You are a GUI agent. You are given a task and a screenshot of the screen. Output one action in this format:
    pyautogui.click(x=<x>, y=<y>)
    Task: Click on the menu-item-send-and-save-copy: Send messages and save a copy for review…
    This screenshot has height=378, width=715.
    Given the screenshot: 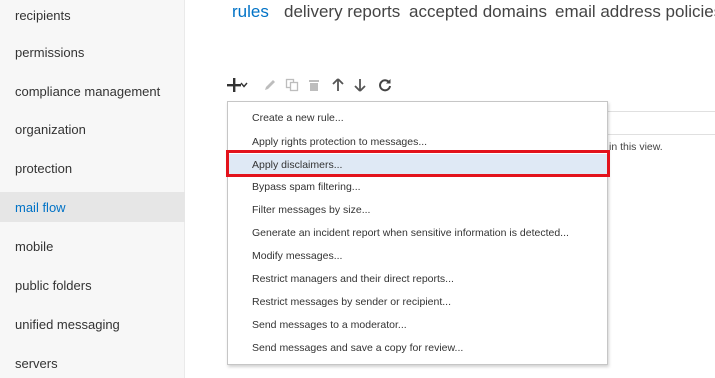 What is the action you would take?
    pyautogui.click(x=417, y=347)
    